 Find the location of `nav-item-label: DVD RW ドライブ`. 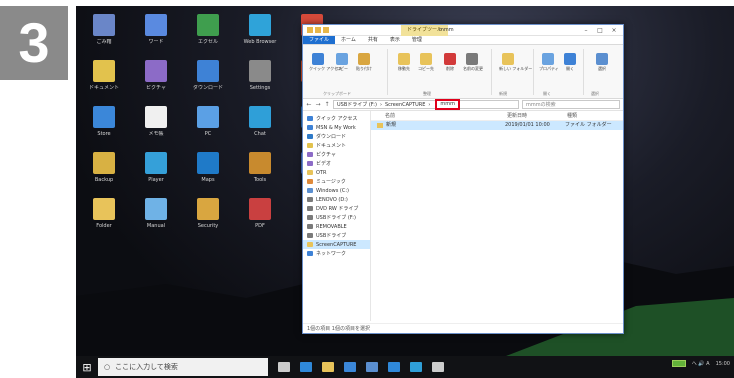

nav-item-label: DVD RW ドライブ is located at coordinates (337, 209).